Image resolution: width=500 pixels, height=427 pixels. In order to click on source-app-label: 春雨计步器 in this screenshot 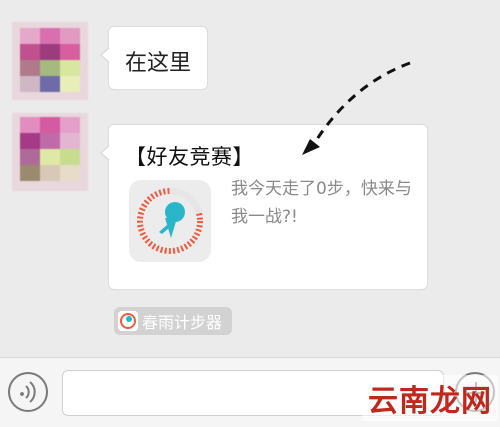, I will do `click(182, 322)`.